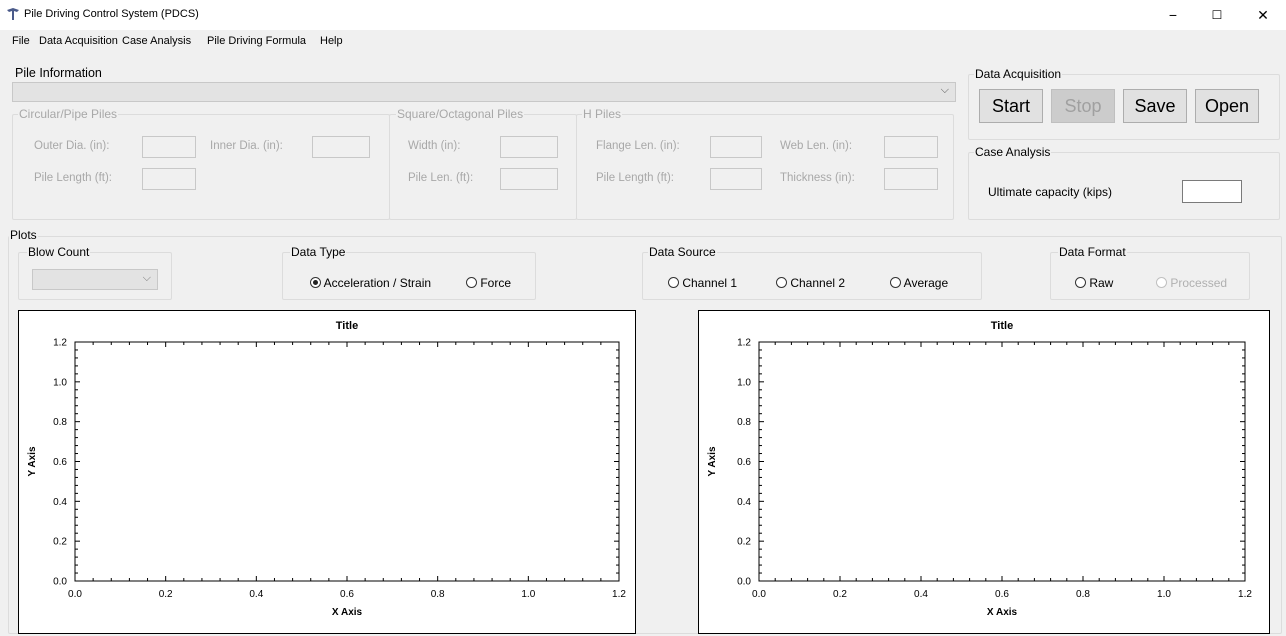  What do you see at coordinates (156, 41) in the screenshot?
I see `menu-case-analysis: Case Analysis` at bounding box center [156, 41].